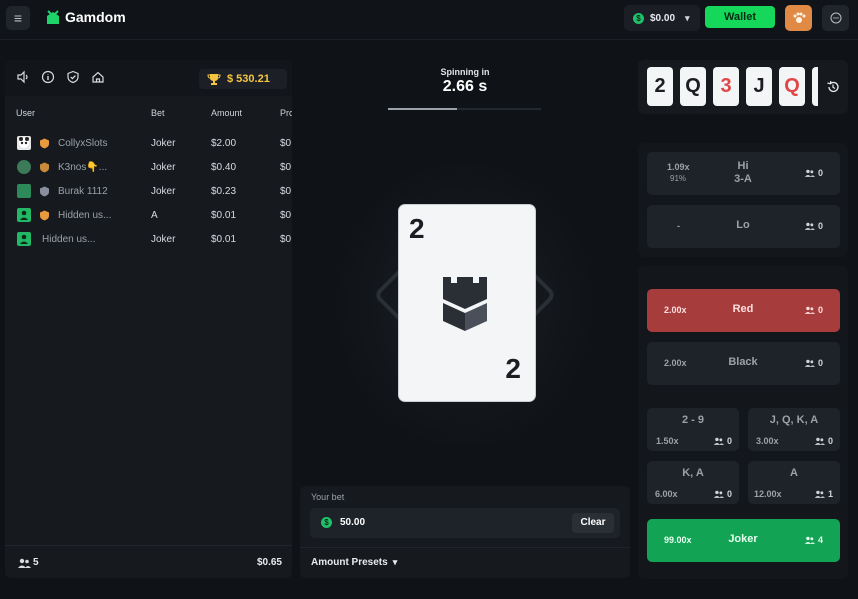 Image resolution: width=858 pixels, height=599 pixels. I want to click on bet-option-2-9: 2 - 9 1.50x 0, so click(693, 429).